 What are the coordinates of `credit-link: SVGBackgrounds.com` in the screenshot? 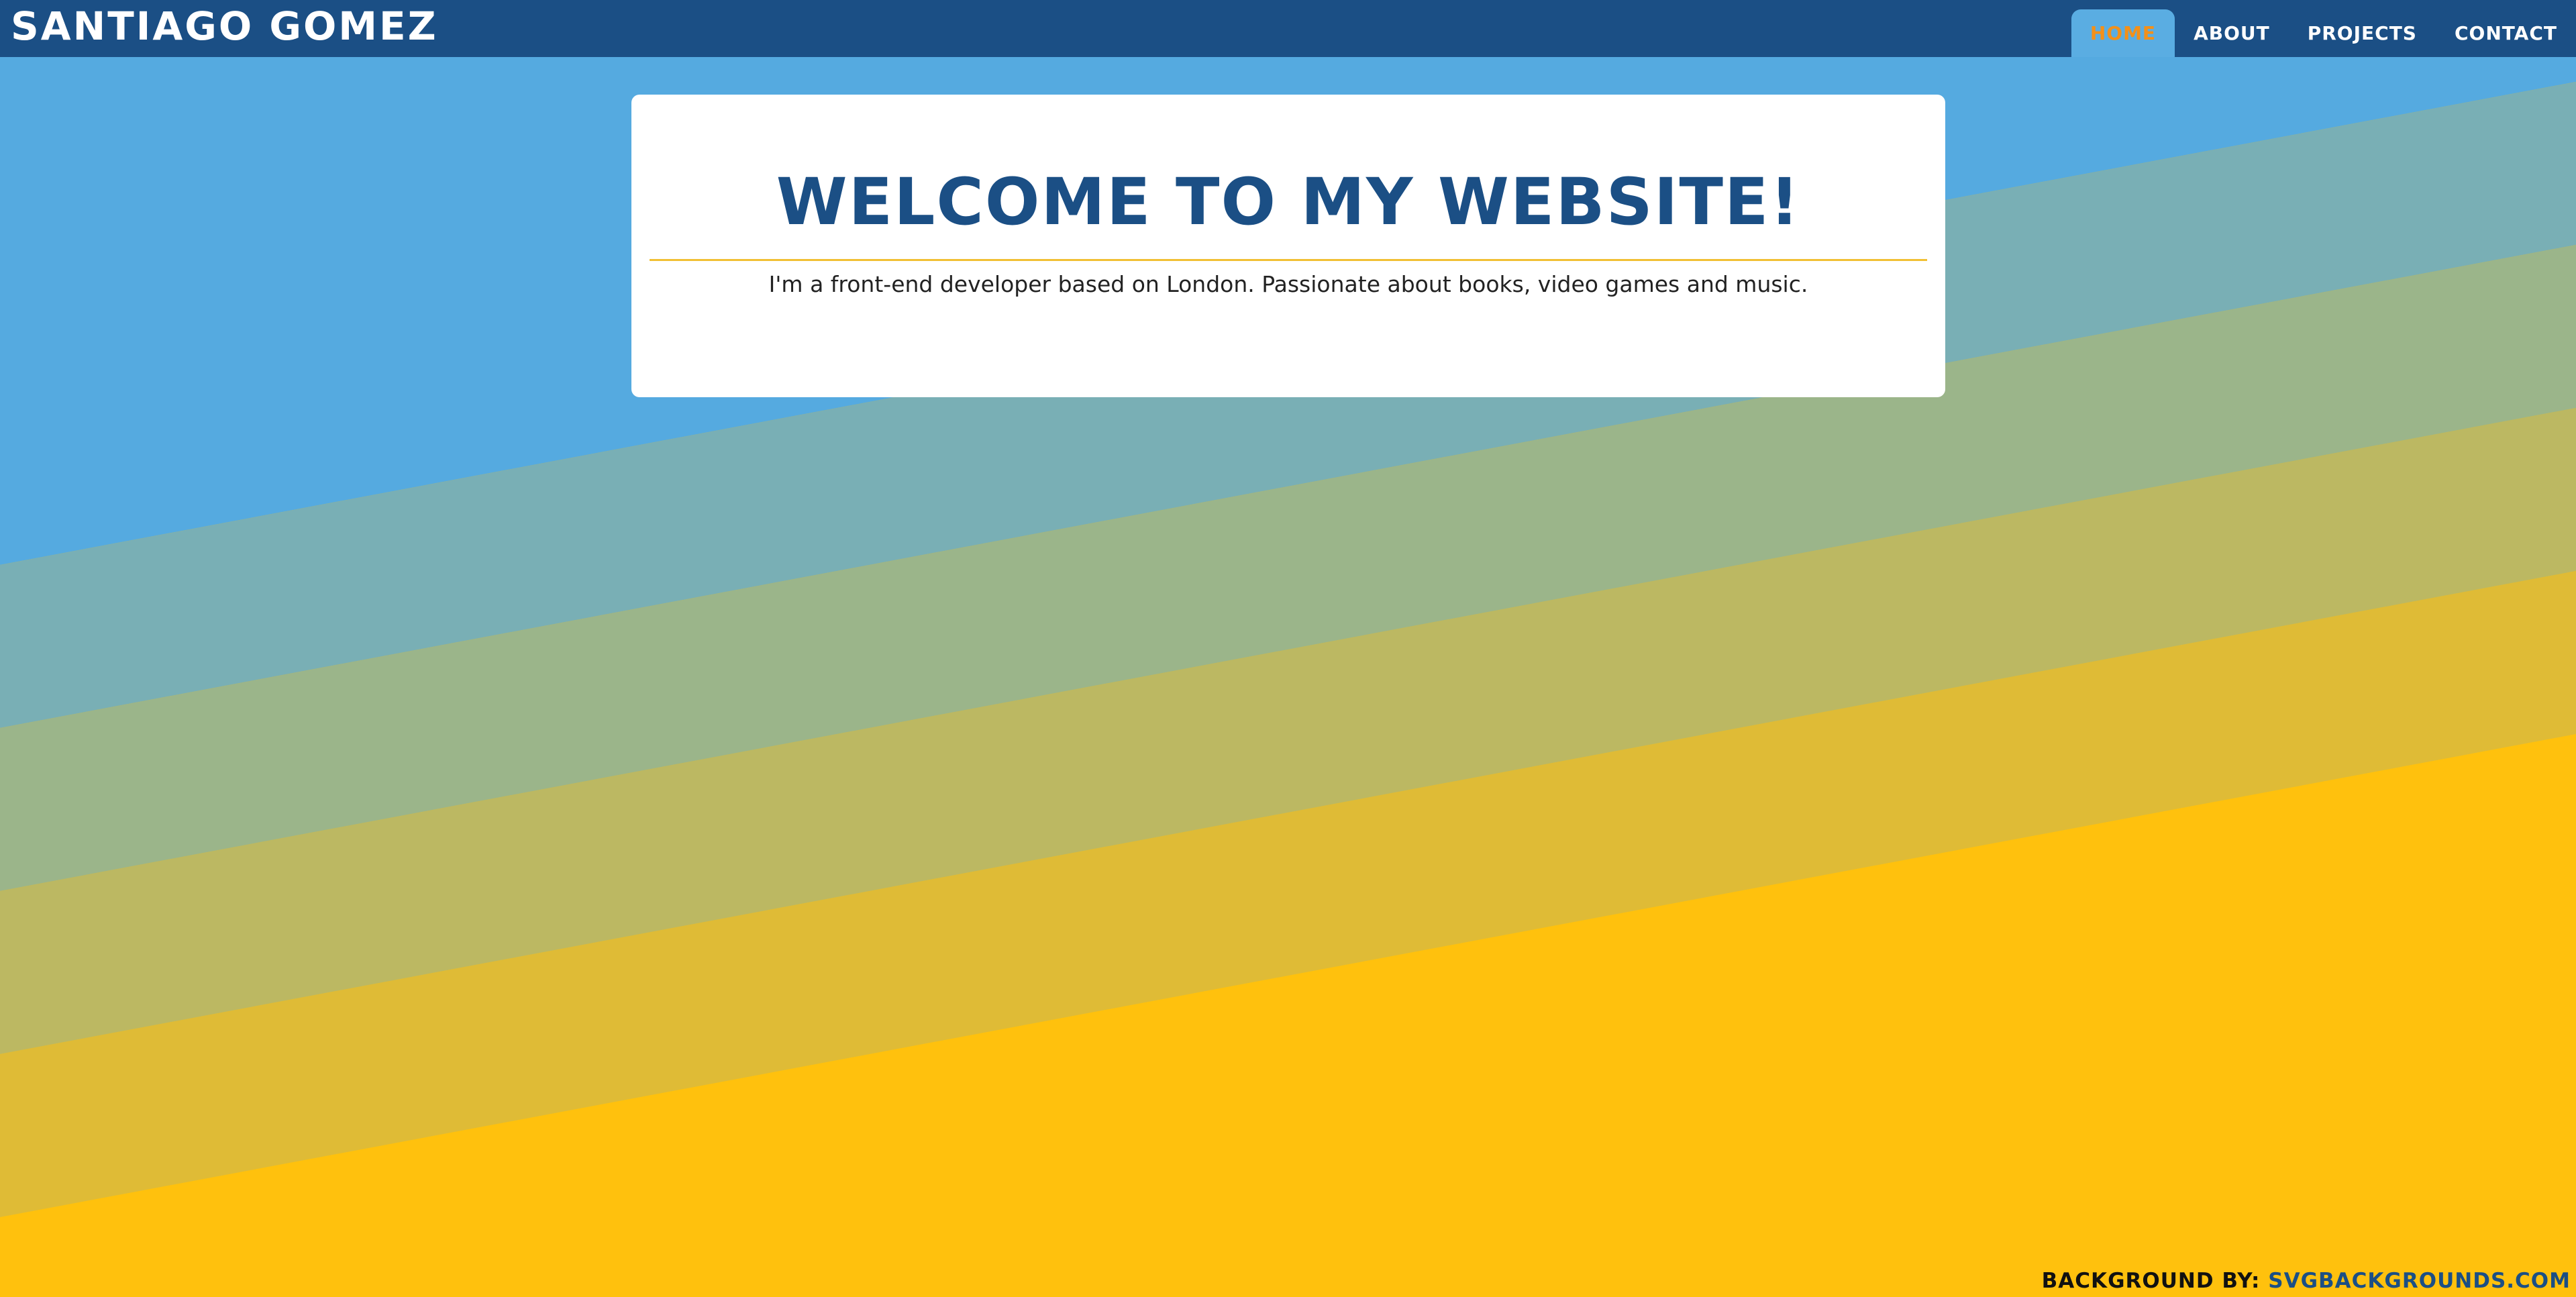 It's located at (2419, 1281).